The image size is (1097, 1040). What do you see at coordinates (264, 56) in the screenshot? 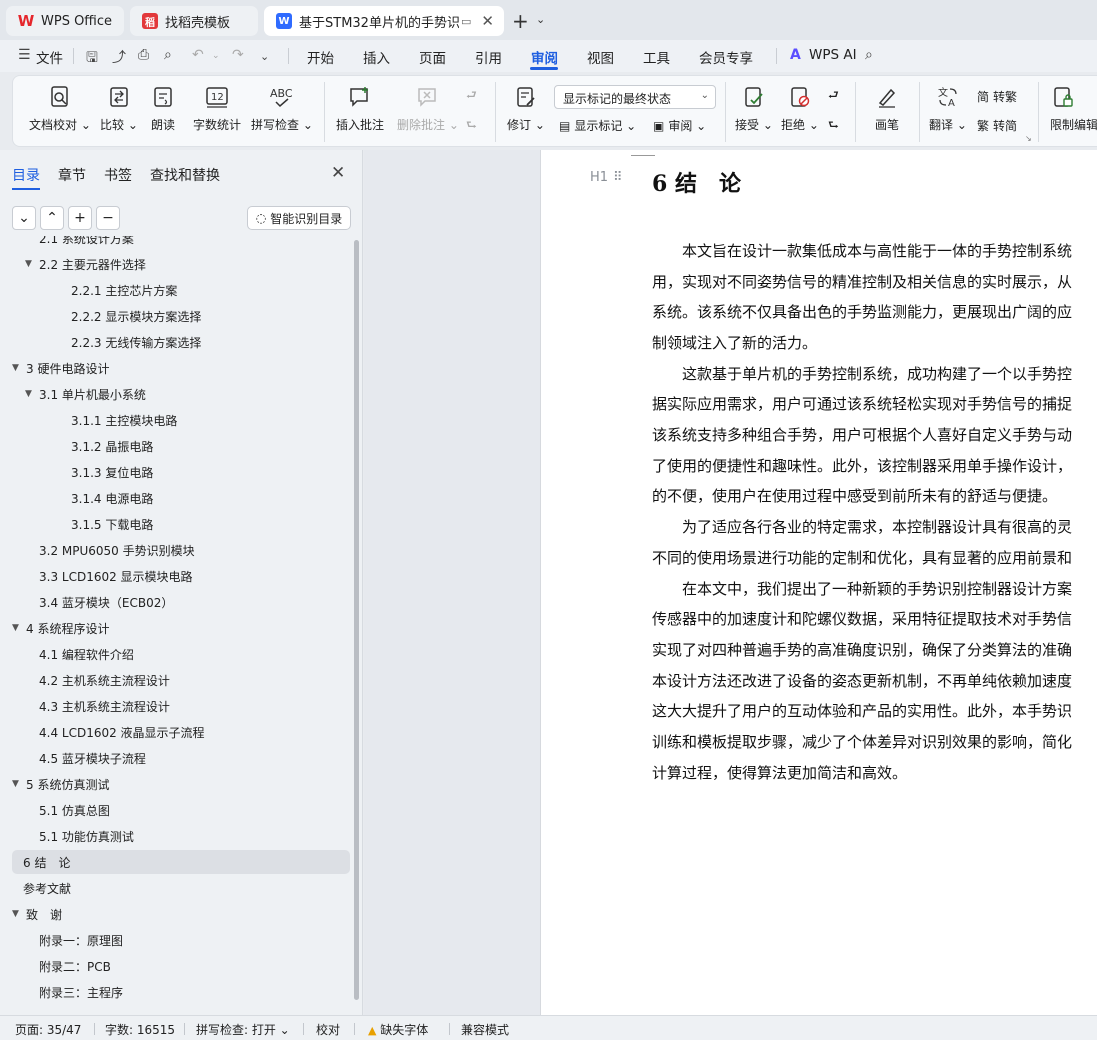
I see `more-chevron-icon: ⌄` at bounding box center [264, 56].